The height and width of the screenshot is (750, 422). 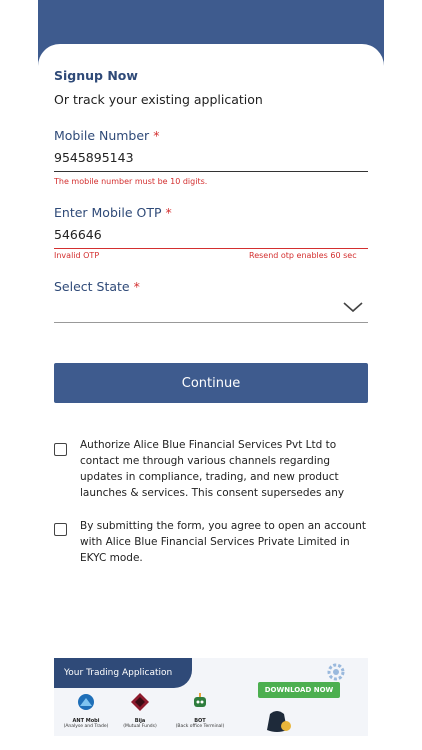 I want to click on mobile-number-input, so click(x=204, y=157).